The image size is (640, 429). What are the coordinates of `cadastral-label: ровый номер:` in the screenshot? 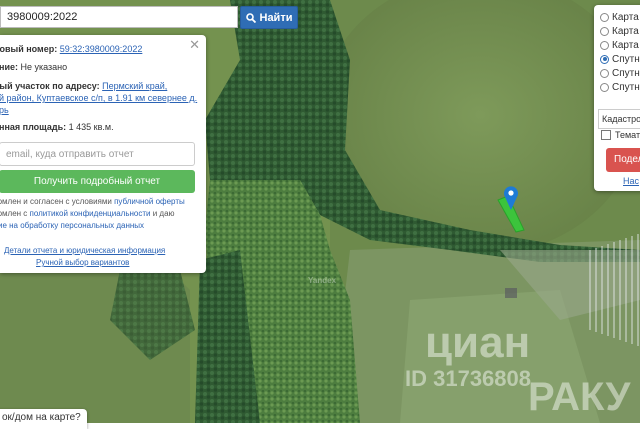 It's located at (29, 49).